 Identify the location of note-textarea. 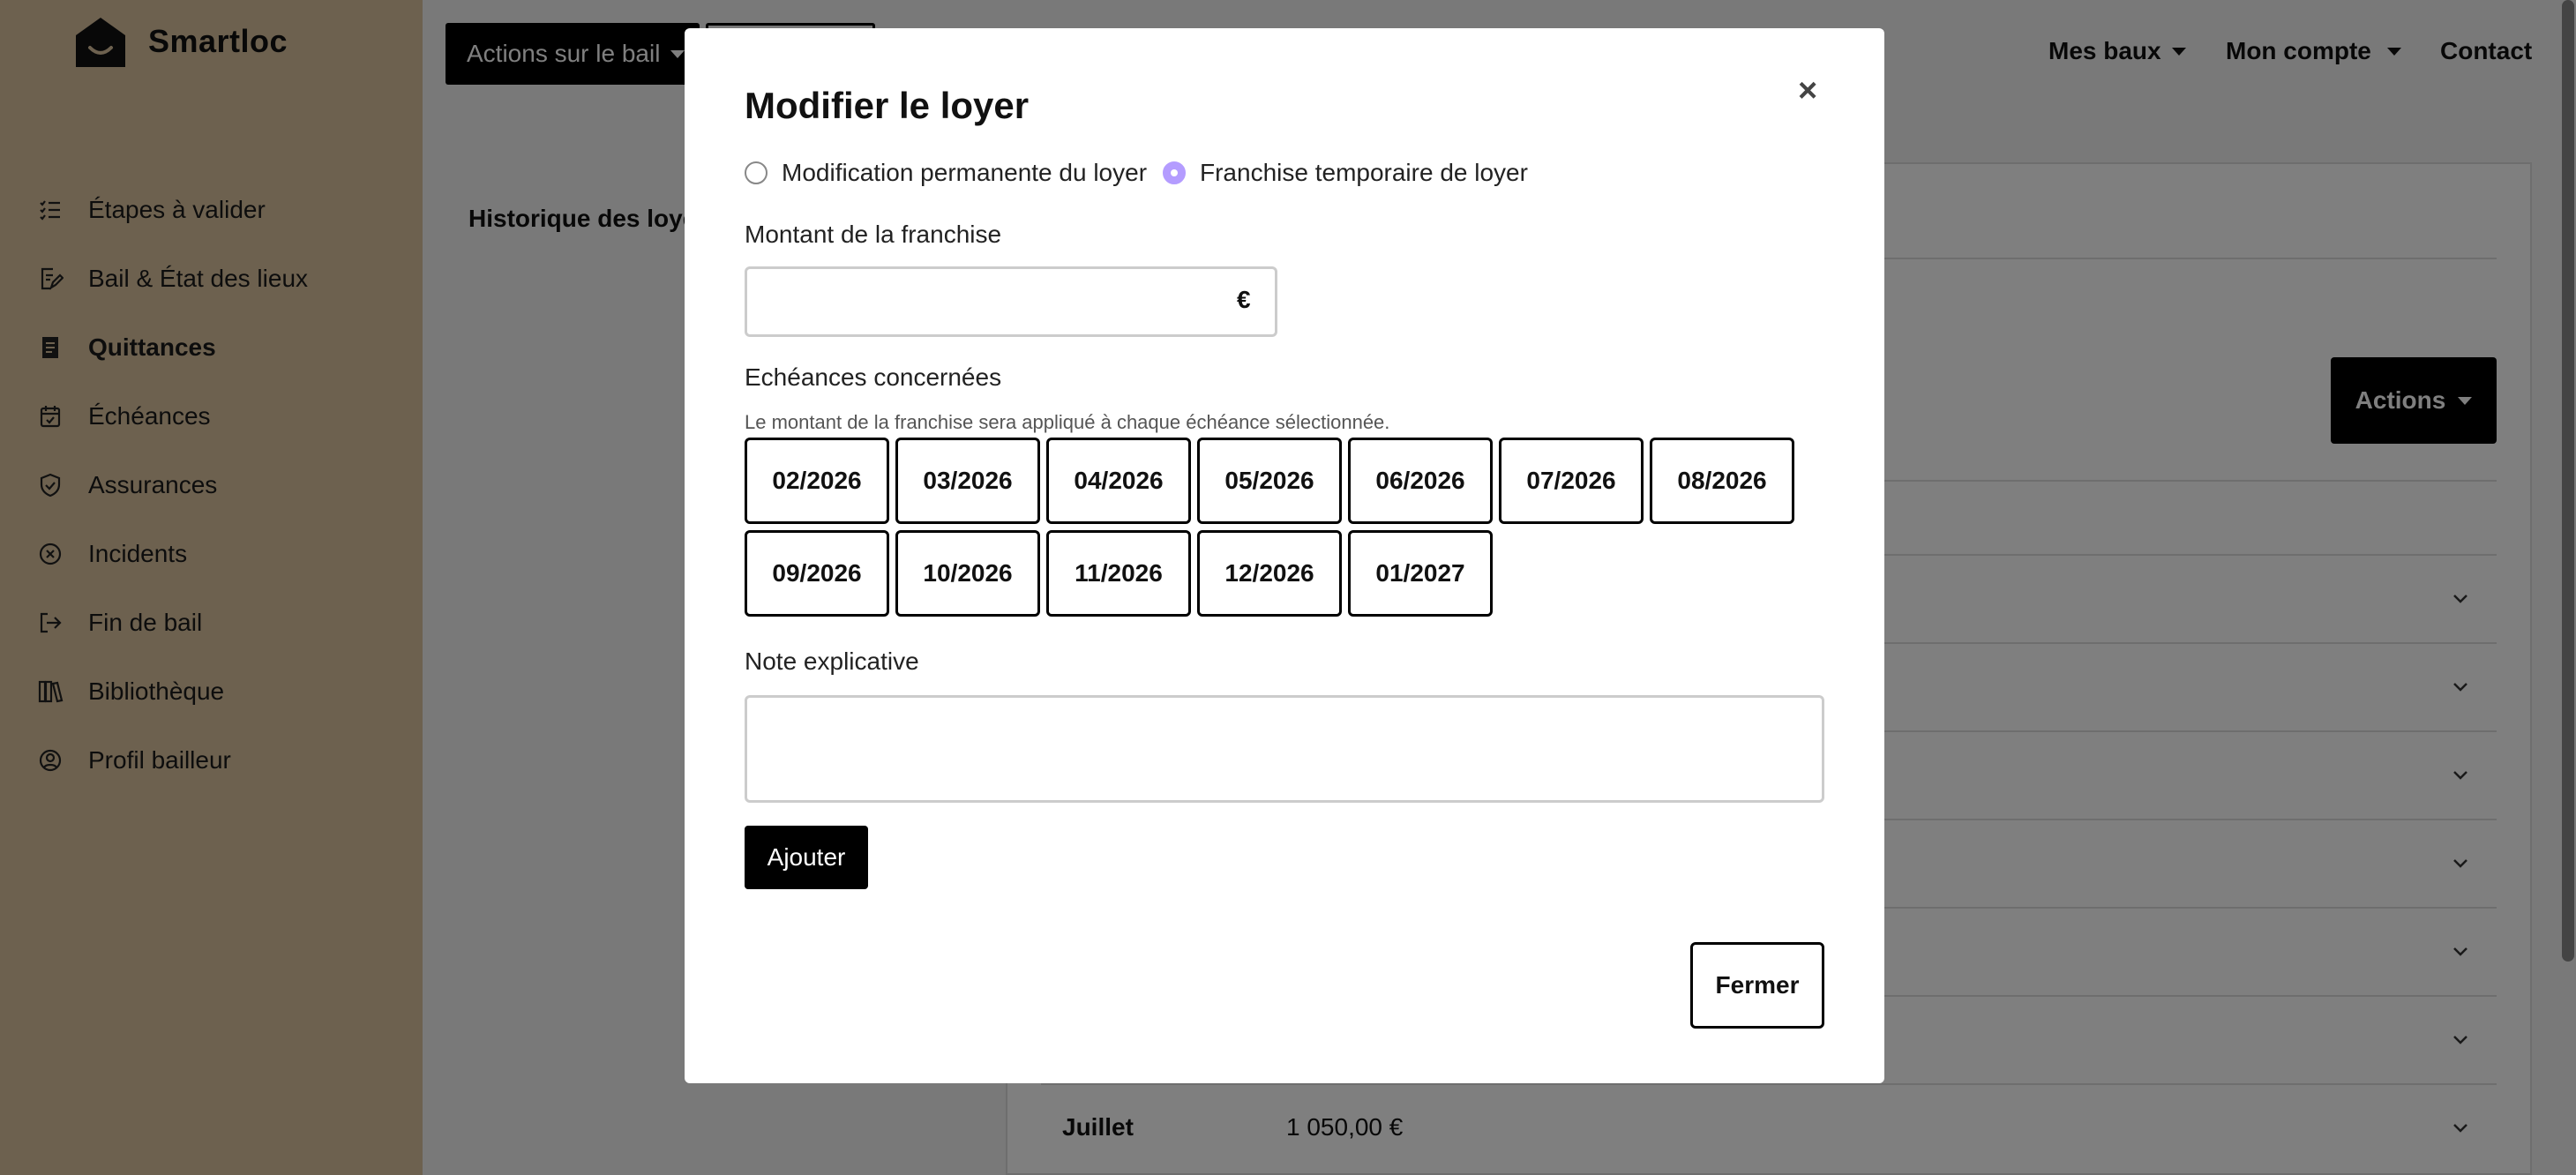
(1285, 749).